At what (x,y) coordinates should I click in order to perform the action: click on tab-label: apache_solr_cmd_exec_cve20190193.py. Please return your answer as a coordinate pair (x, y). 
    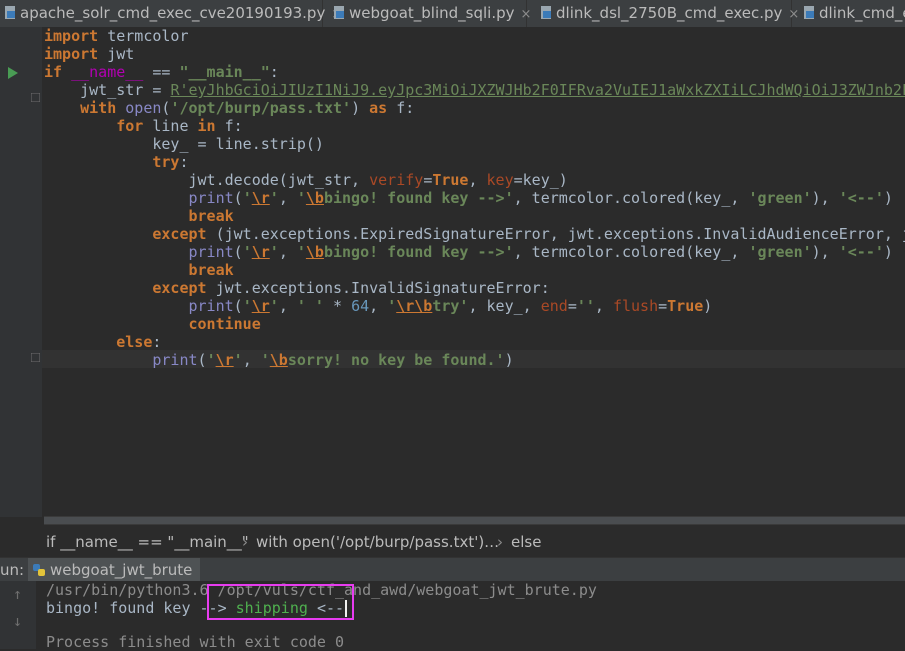
    Looking at the image, I should click on (173, 13).